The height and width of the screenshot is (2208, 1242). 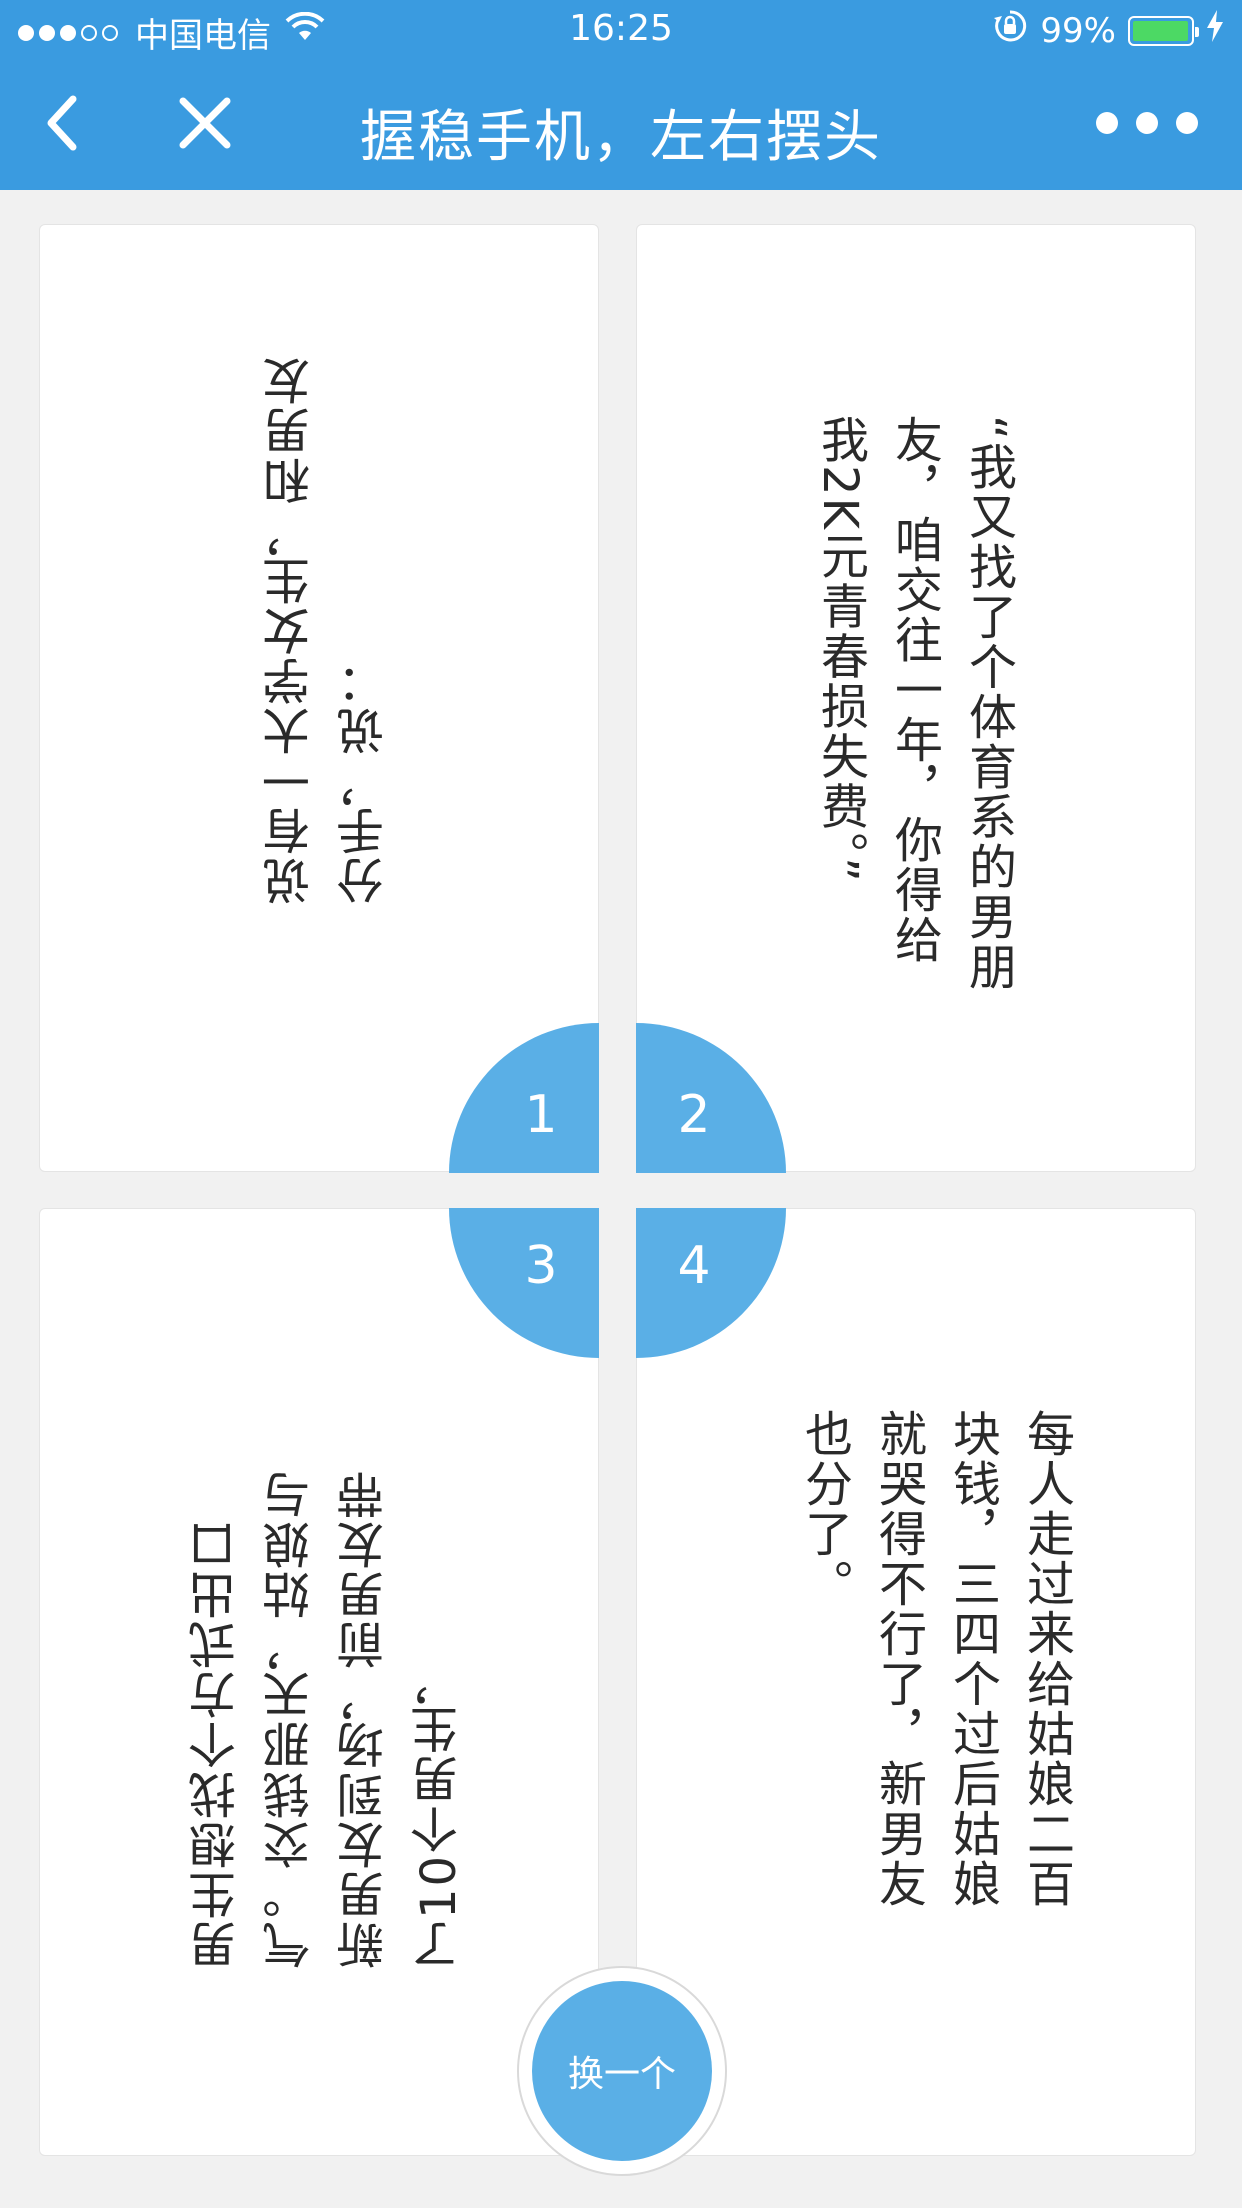 I want to click on more-dots-icon, so click(x=1147, y=125).